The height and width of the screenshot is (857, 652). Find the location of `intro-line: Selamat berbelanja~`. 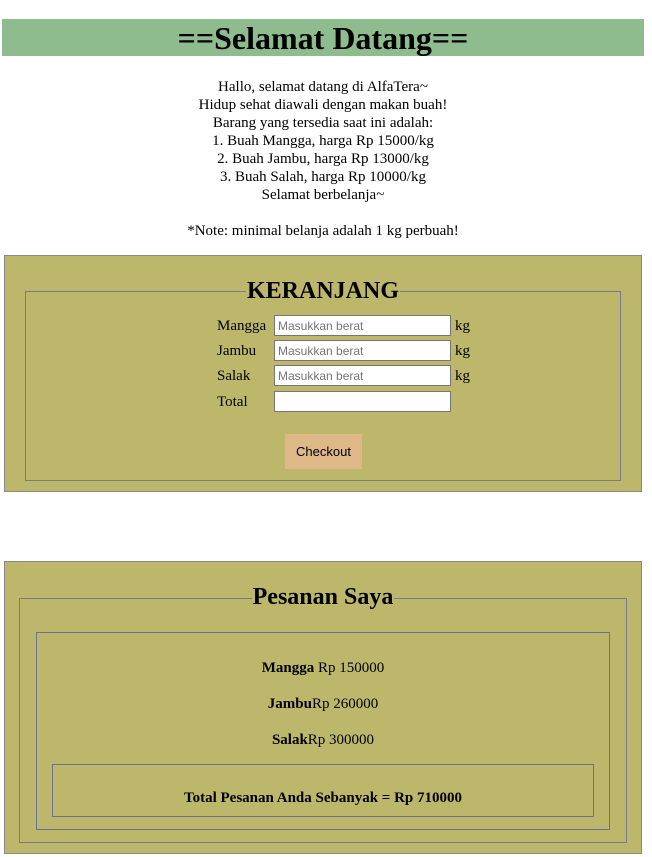

intro-line: Selamat berbelanja~ is located at coordinates (323, 195).